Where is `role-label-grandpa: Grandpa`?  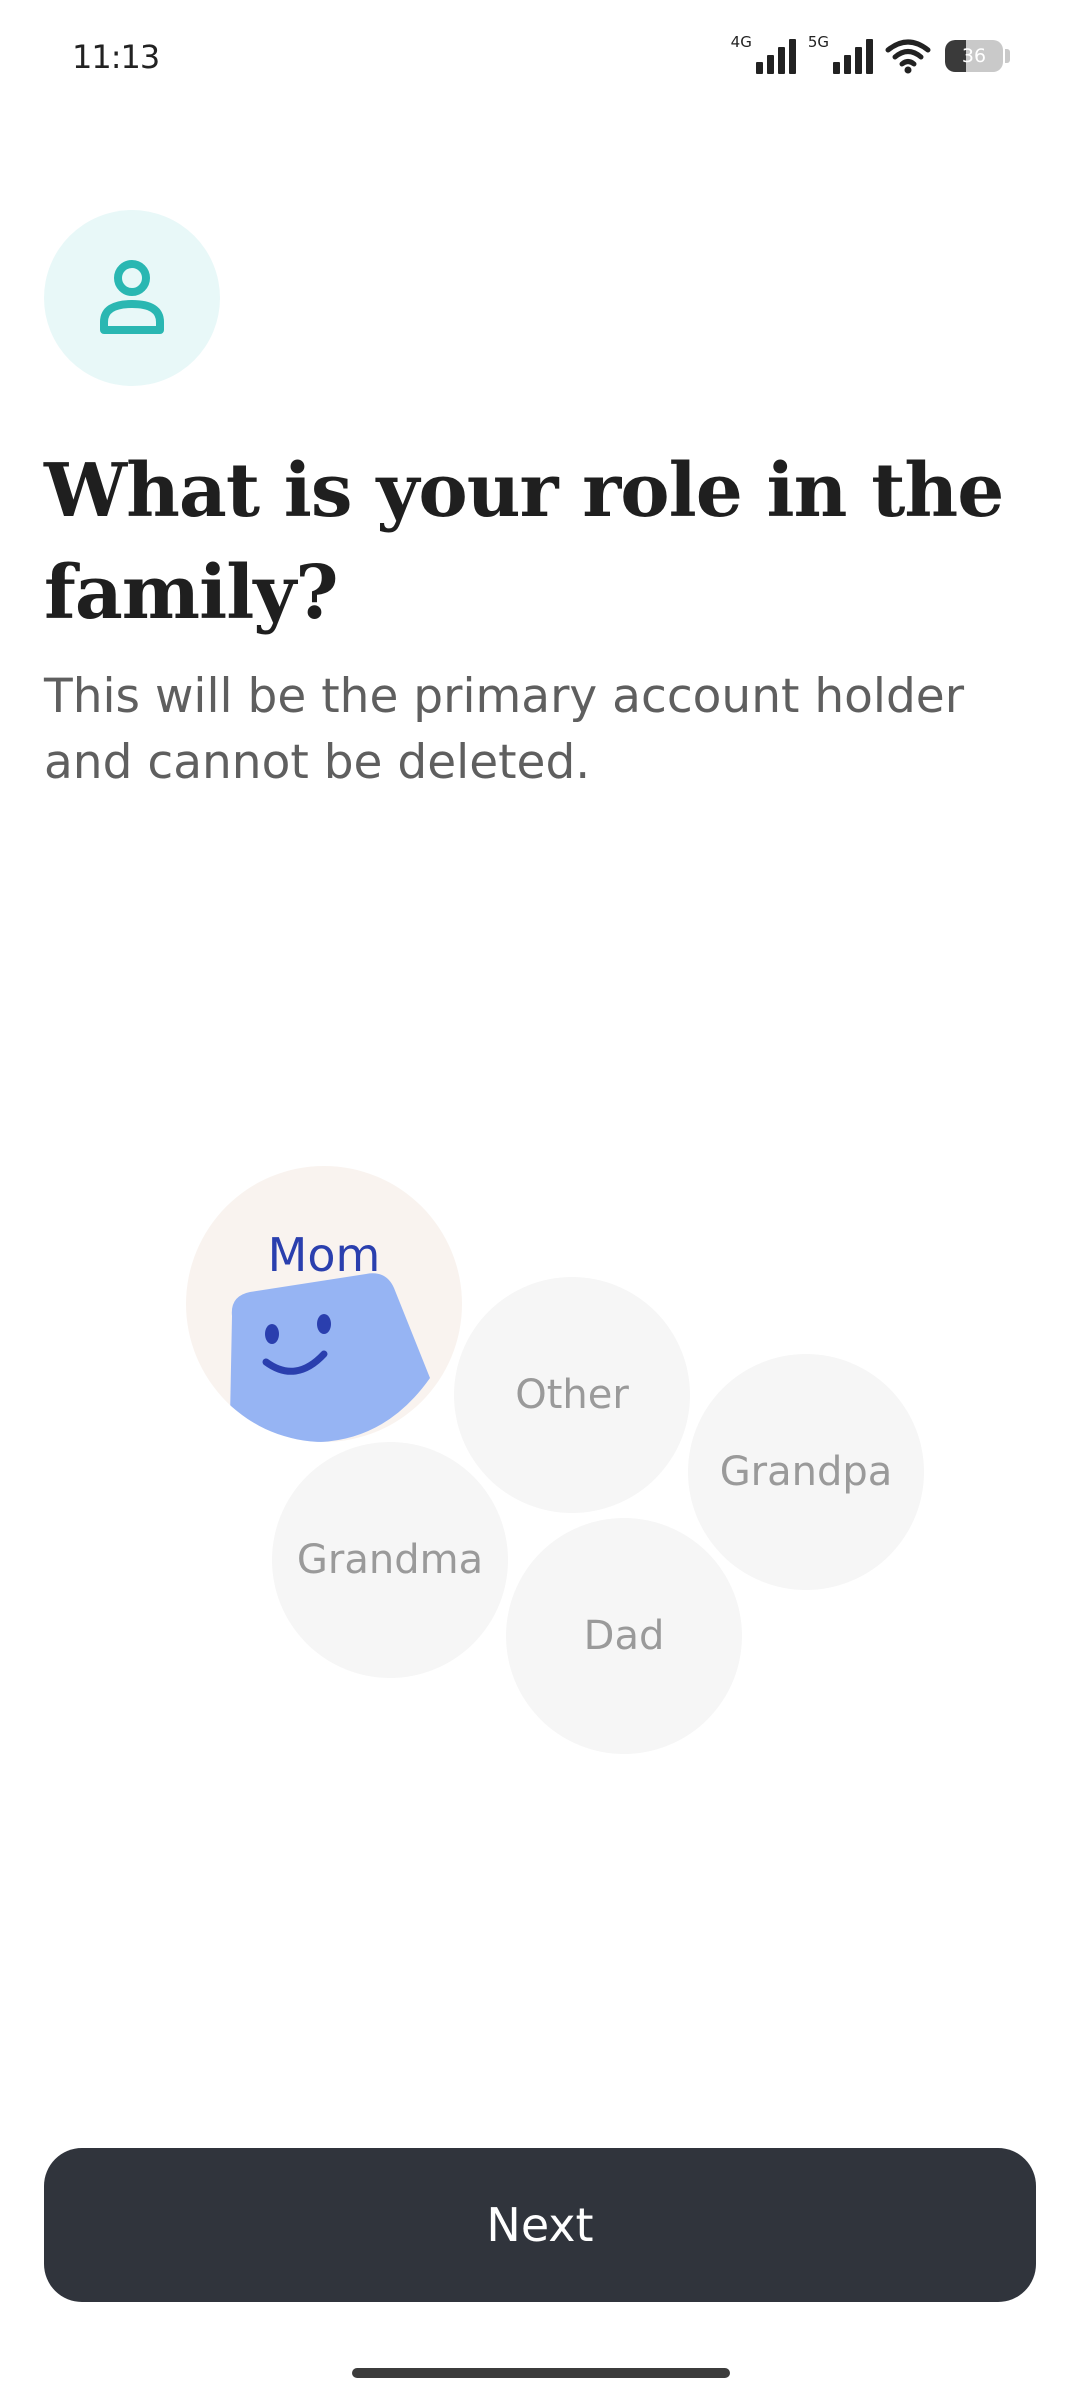
role-label-grandpa: Grandpa is located at coordinates (806, 1472).